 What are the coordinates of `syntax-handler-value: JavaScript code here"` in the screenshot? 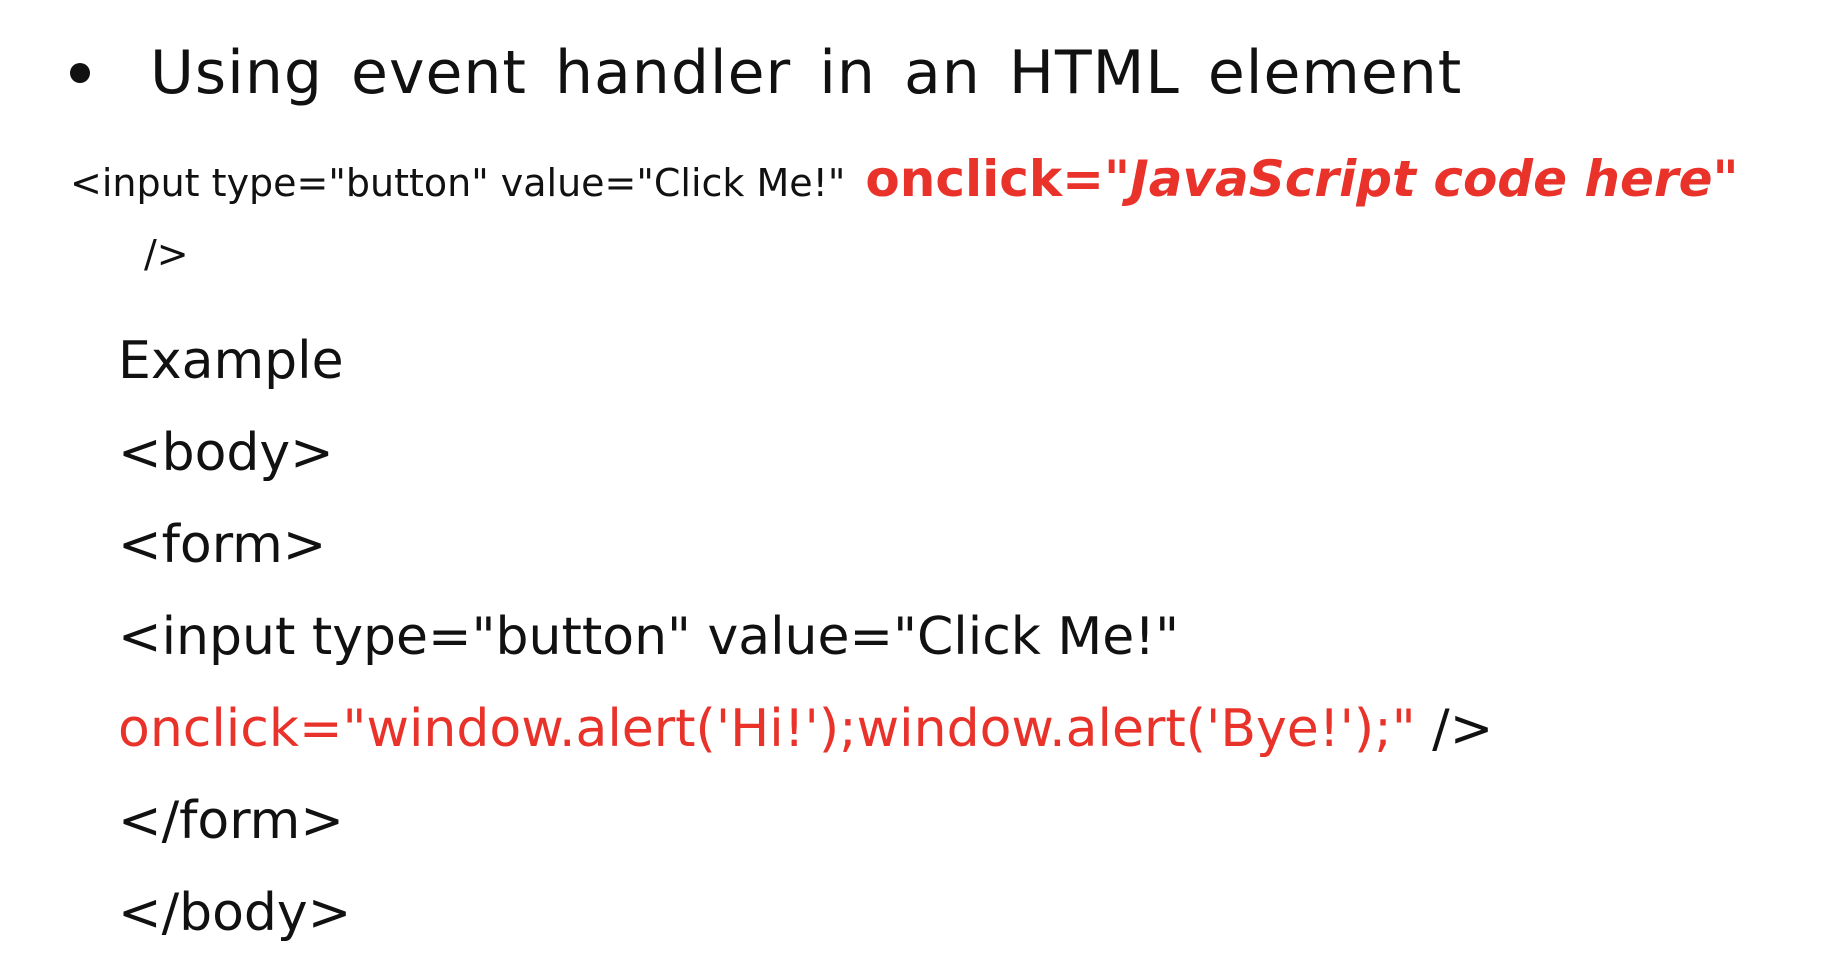 It's located at (1434, 179).